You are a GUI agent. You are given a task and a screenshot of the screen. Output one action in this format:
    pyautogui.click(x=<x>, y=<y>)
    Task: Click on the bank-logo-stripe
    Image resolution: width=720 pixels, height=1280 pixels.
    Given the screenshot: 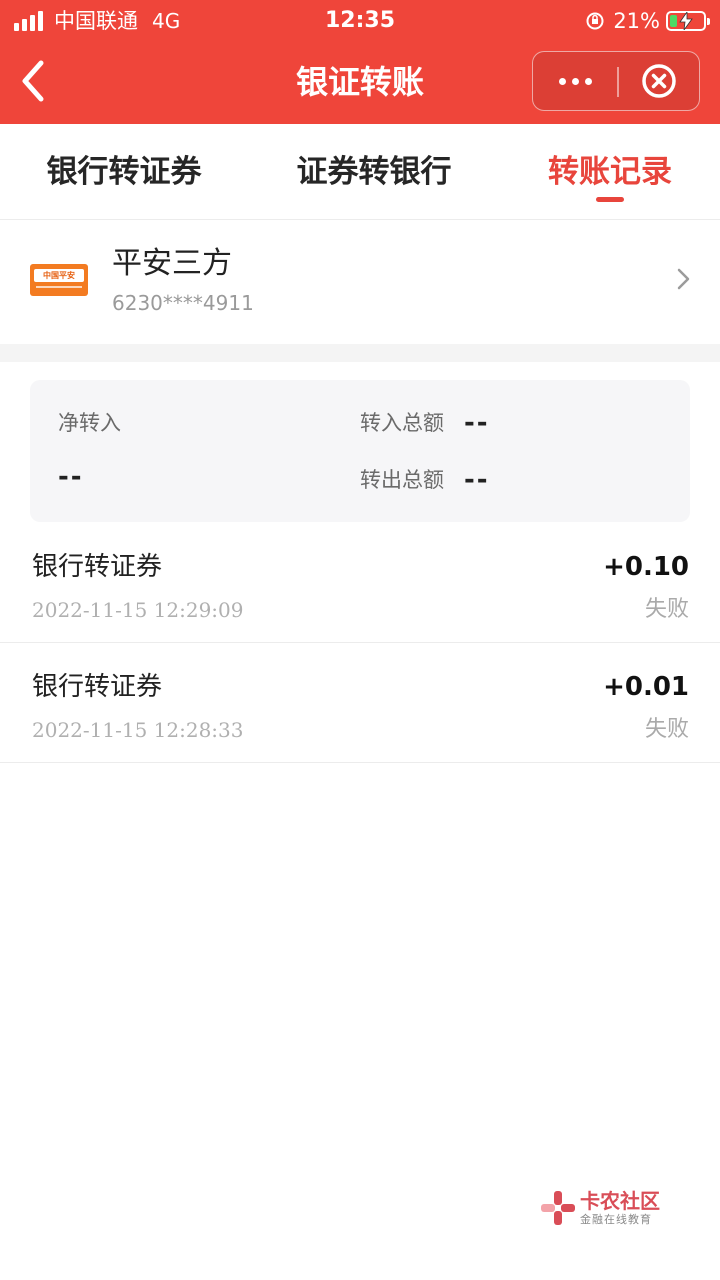 What is the action you would take?
    pyautogui.click(x=59, y=287)
    